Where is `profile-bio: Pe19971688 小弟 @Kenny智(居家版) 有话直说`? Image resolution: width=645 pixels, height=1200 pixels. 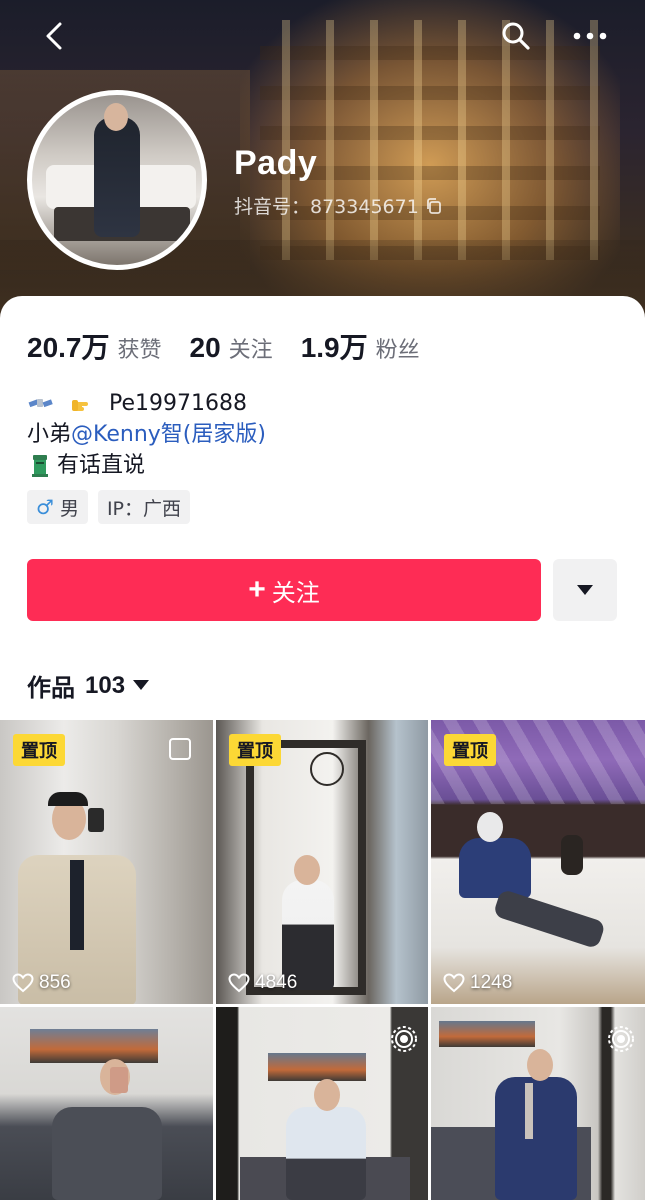
profile-bio: Pe19971688 小弟 @Kenny智(居家版) 有话直说 is located at coordinates (146, 434).